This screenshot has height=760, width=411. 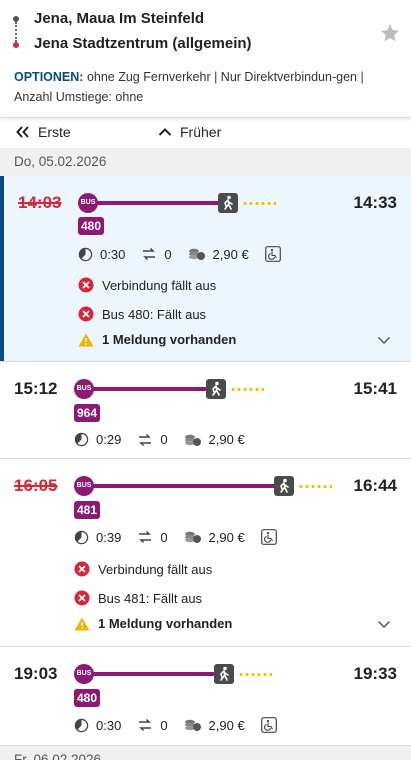 I want to click on connection-info: 0:29 0 2,90 €, so click(x=167, y=439).